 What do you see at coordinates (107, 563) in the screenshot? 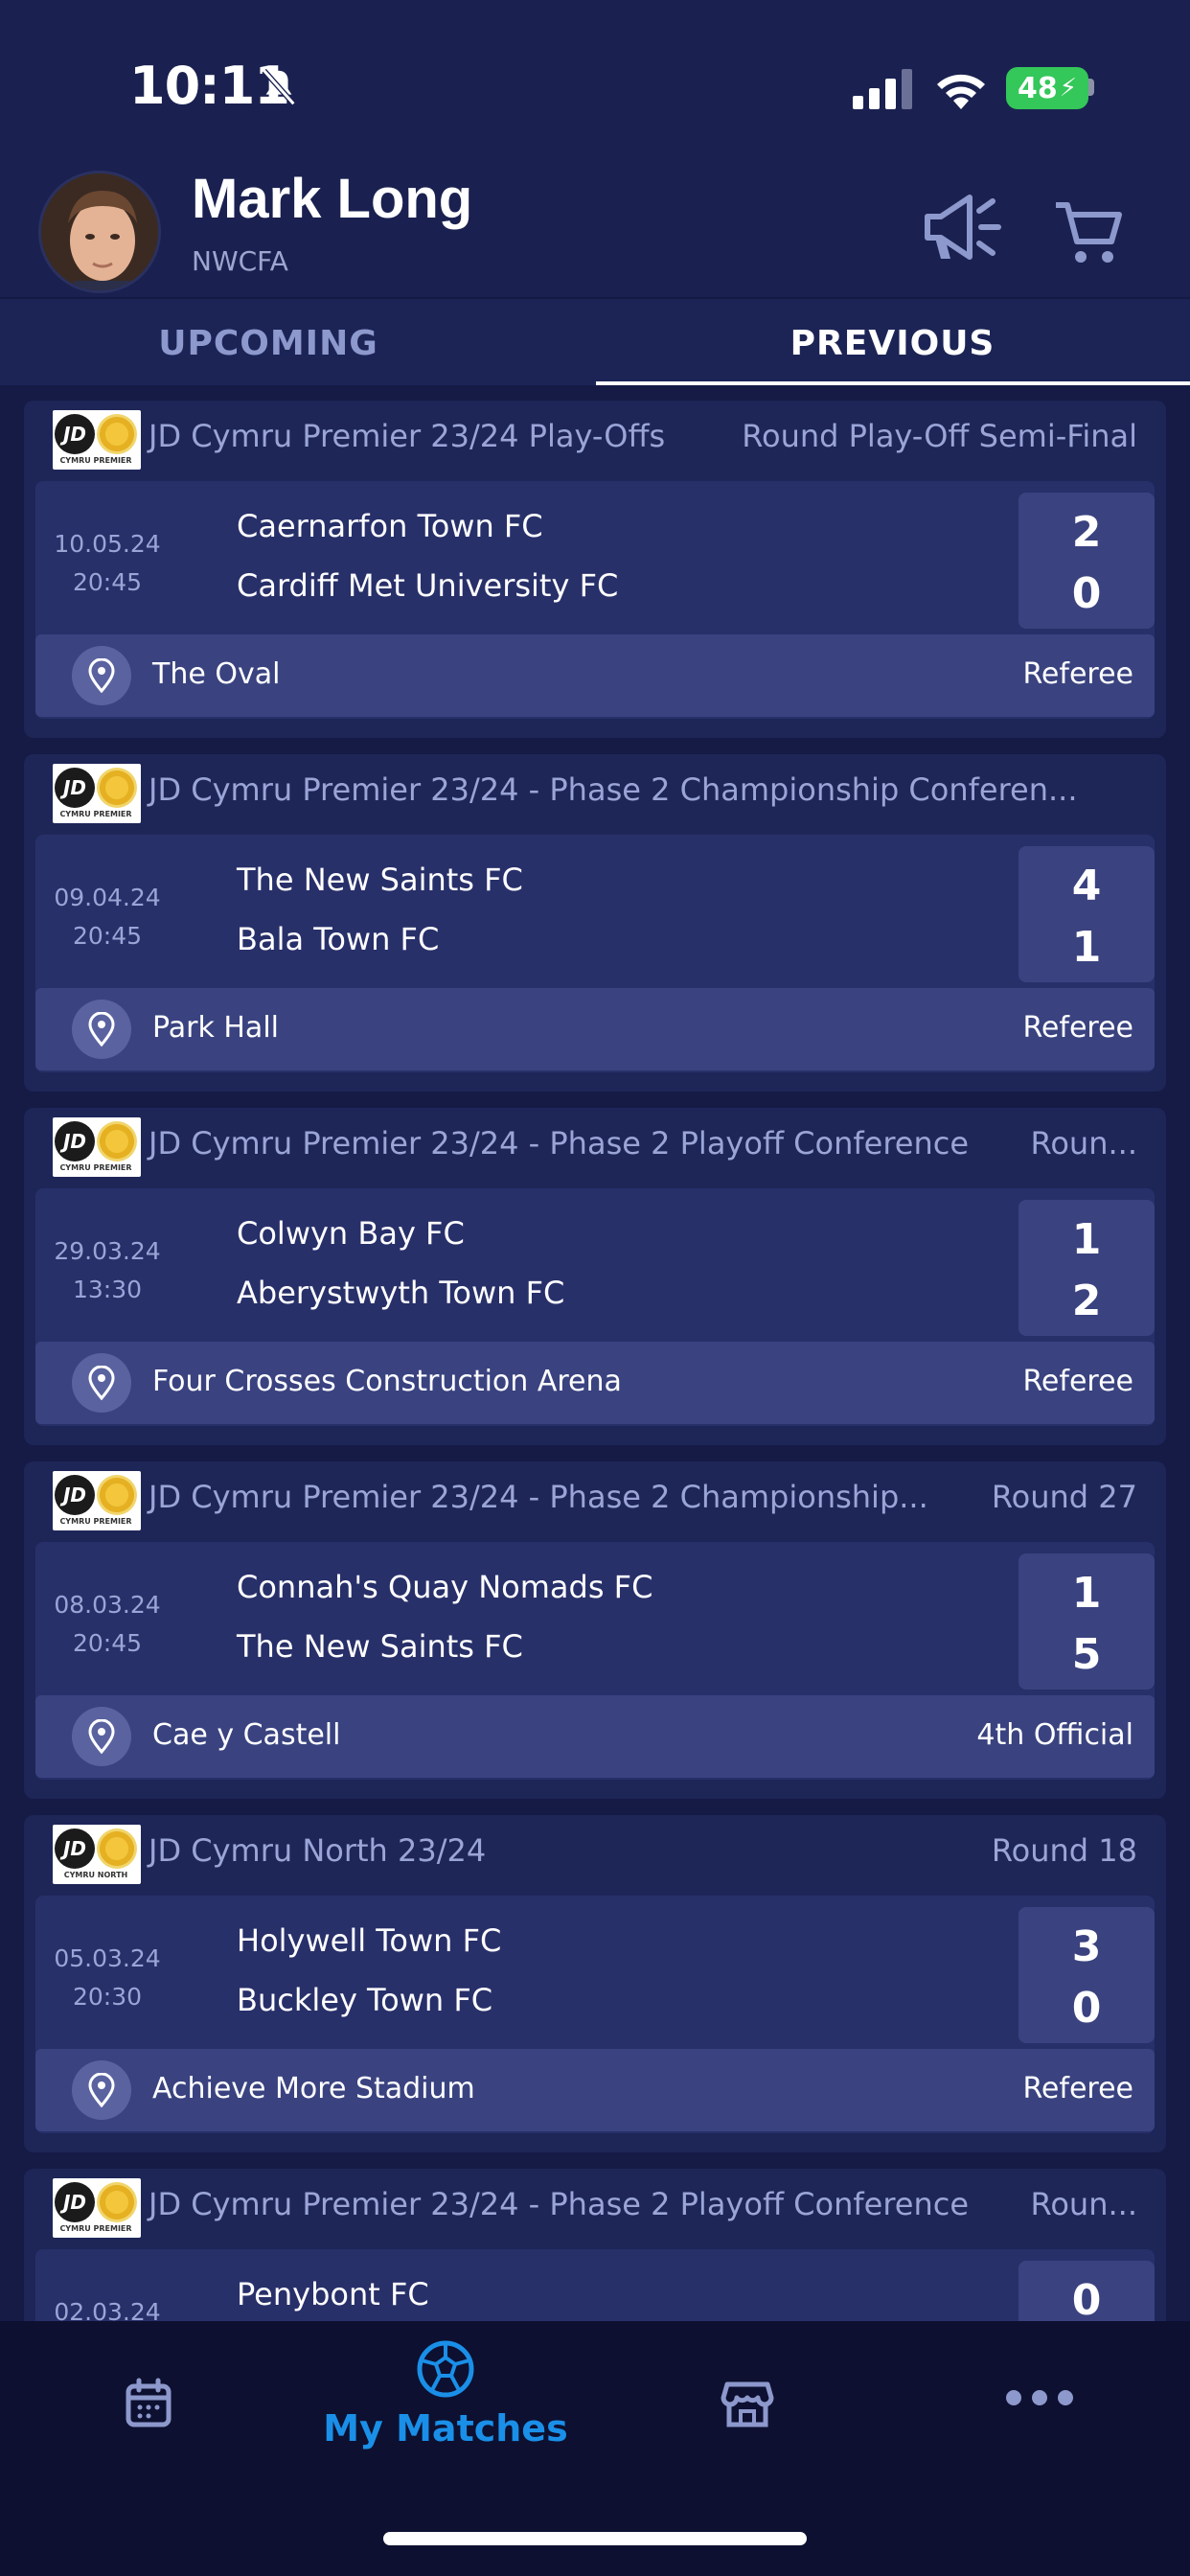
I see `match-datetime: 10.05.24 20:45` at bounding box center [107, 563].